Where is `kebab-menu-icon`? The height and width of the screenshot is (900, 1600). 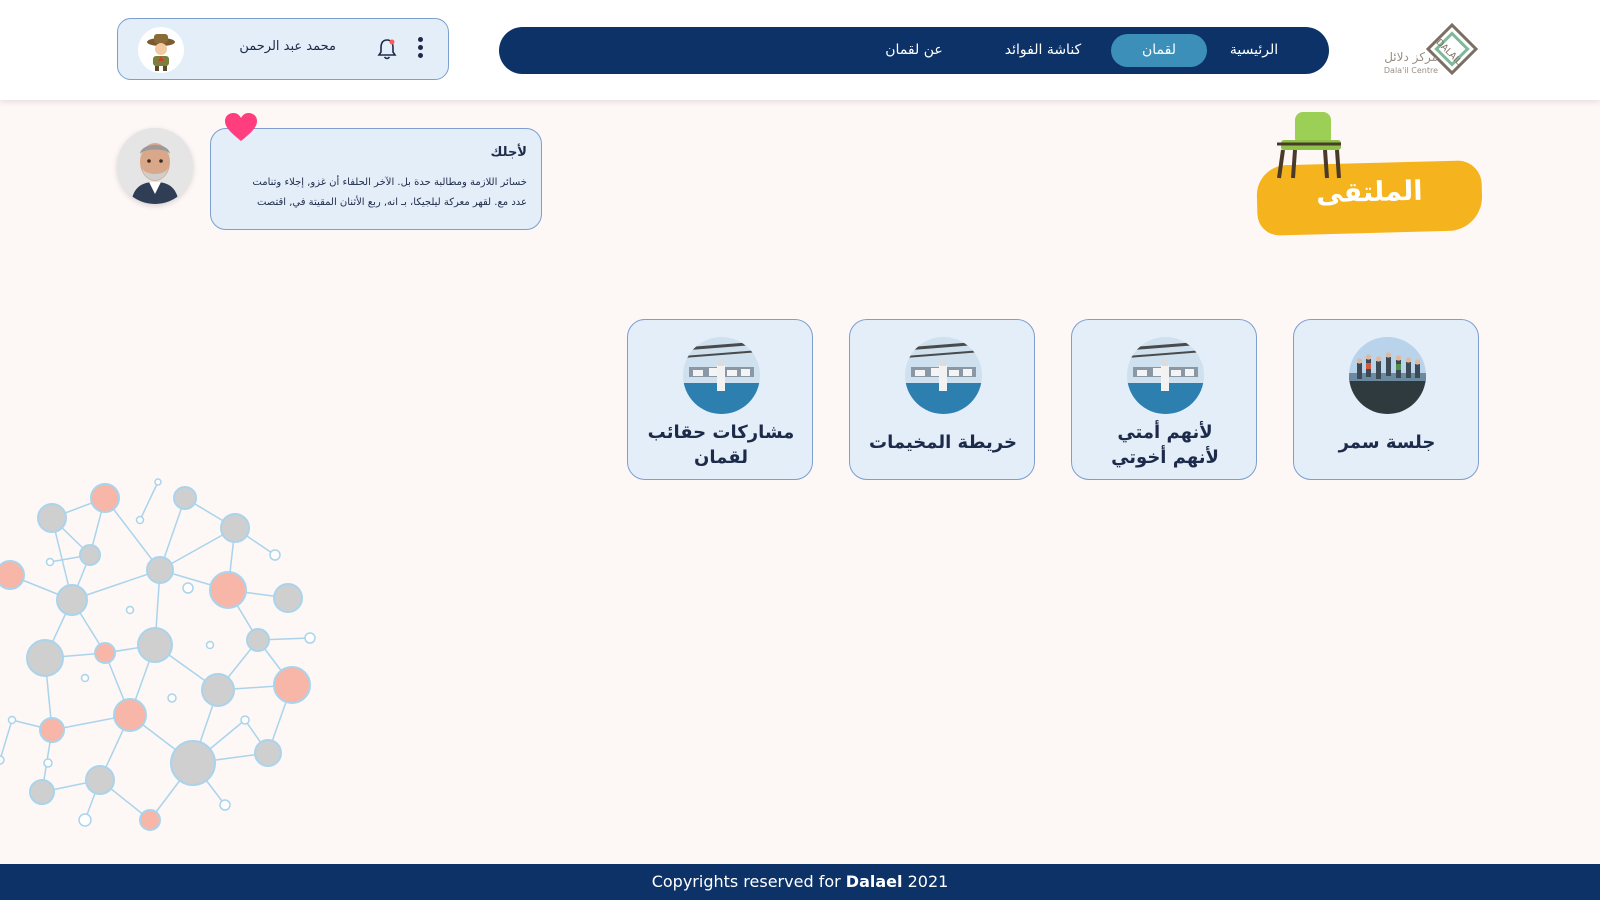
kebab-menu-icon is located at coordinates (420, 50).